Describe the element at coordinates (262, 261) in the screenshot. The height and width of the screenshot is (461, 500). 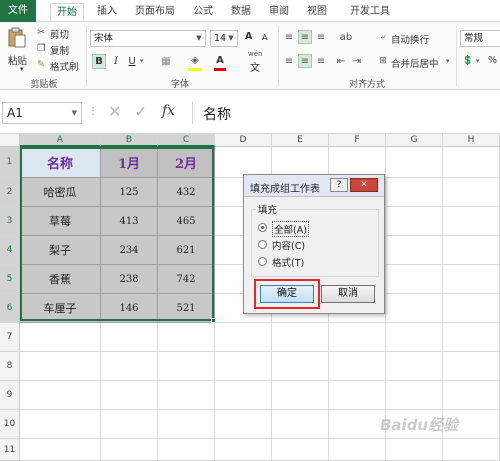
I see `radio-formats` at that location.